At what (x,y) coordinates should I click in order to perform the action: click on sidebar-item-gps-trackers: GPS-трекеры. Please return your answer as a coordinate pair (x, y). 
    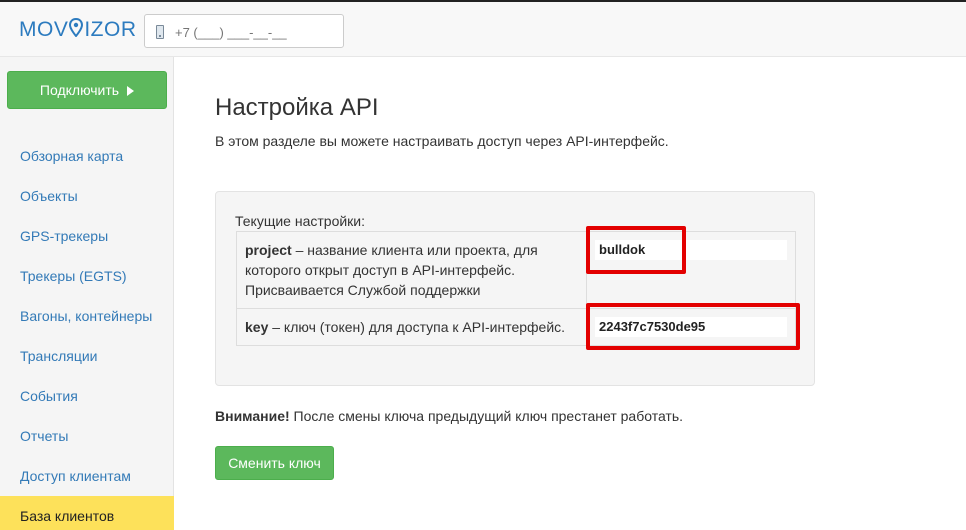
    Looking at the image, I should click on (87, 236).